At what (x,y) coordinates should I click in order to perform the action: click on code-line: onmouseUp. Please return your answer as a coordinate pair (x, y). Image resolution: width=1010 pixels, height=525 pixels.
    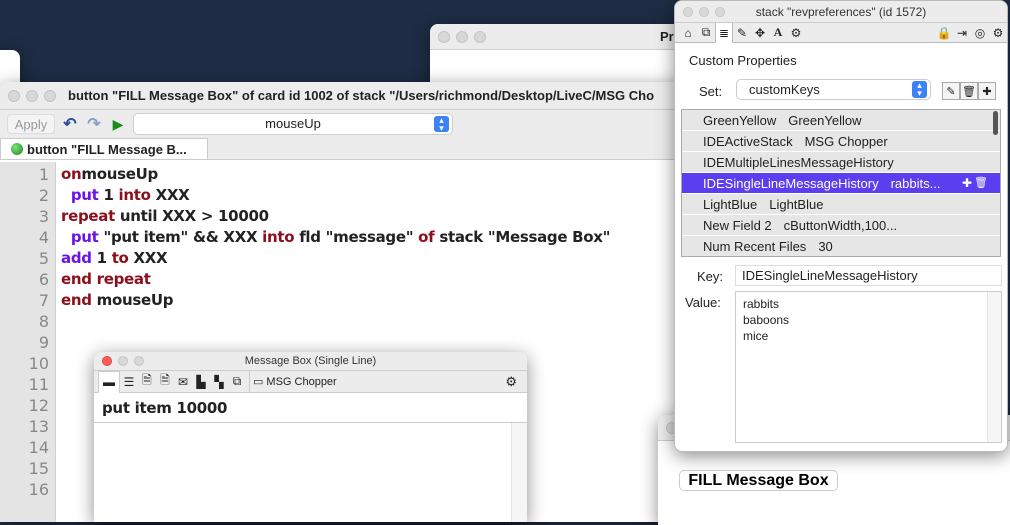
    Looking at the image, I should click on (335, 174).